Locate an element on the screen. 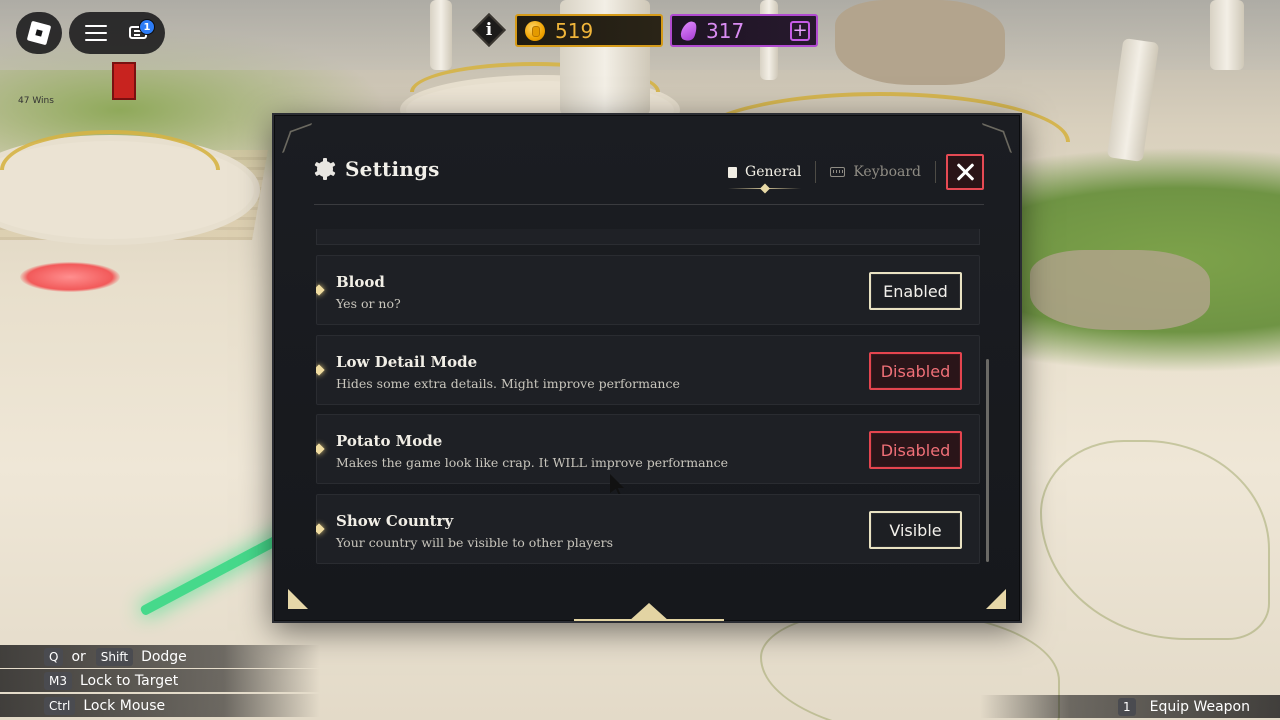 The image size is (1280, 720). settings-scrollbar is located at coordinates (987, 460).